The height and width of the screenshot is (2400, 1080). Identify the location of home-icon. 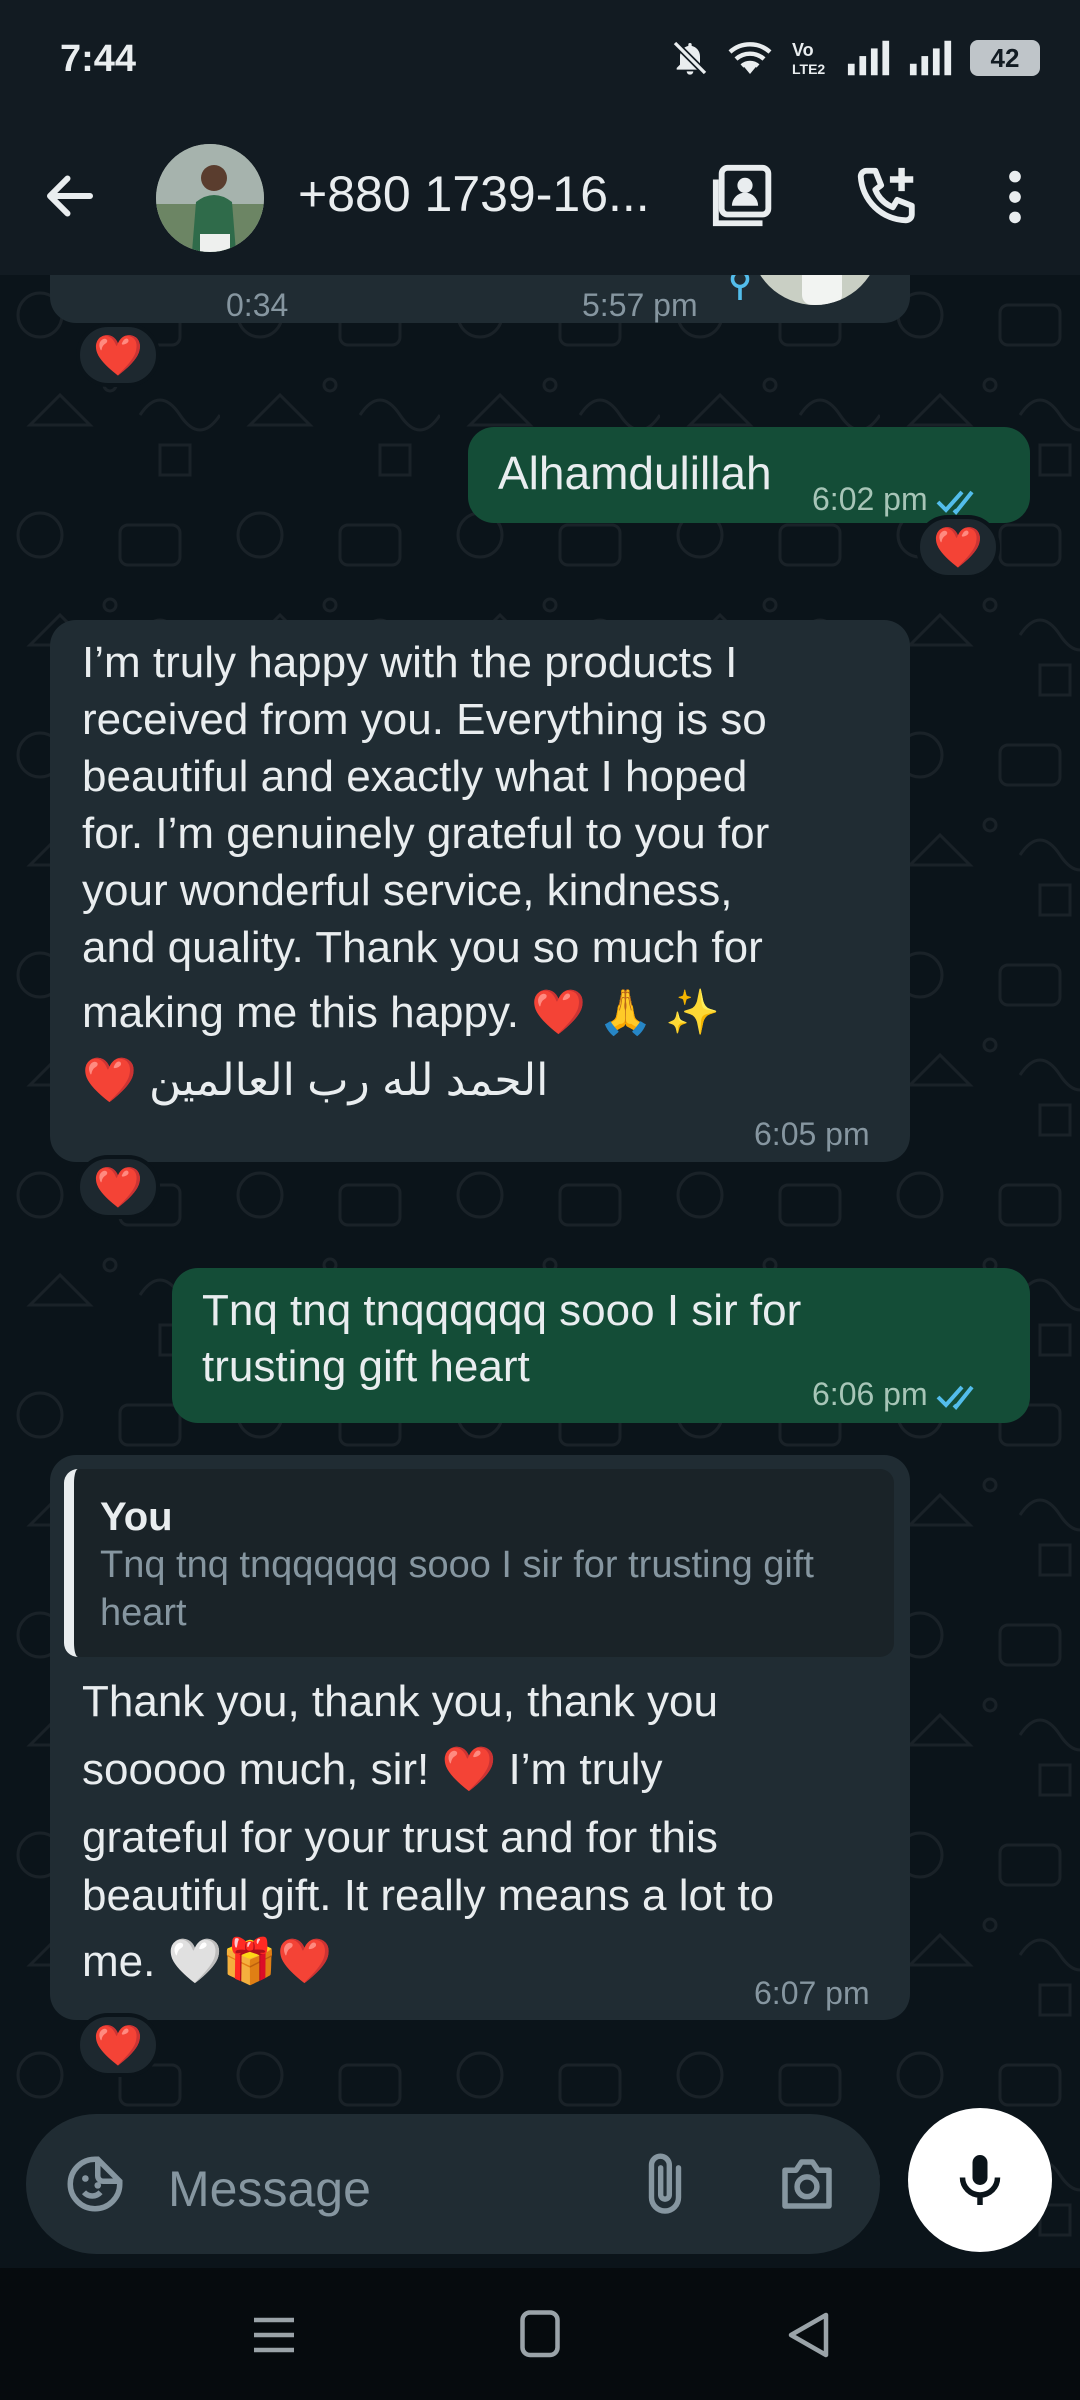
(540, 2335).